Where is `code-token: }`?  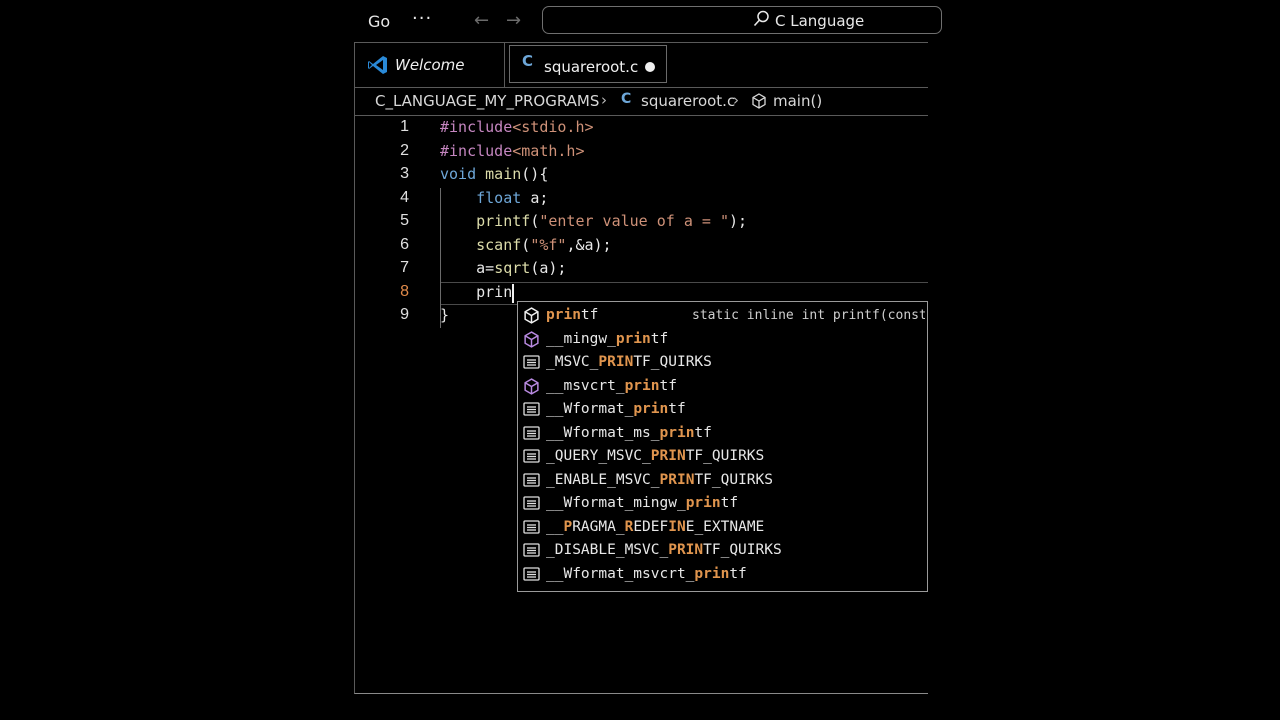 code-token: } is located at coordinates (445, 315).